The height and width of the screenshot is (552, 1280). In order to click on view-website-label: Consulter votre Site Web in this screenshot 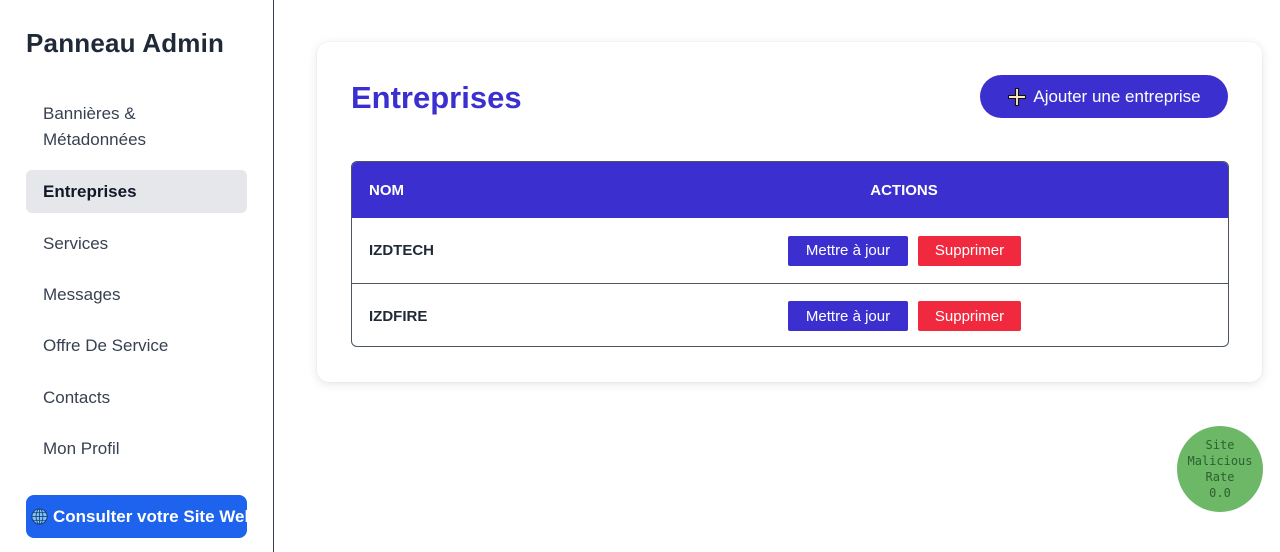, I will do `click(150, 516)`.